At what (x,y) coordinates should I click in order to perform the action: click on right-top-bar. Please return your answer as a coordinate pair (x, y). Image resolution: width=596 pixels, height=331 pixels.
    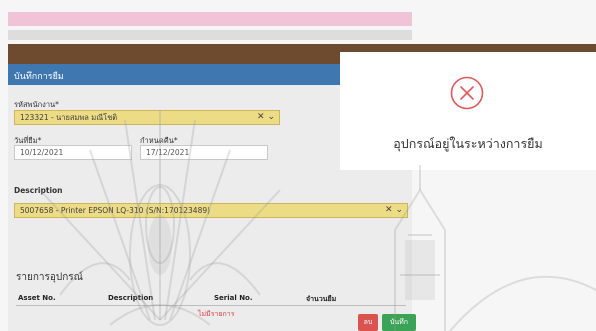
    Looking at the image, I should click on (468, 48).